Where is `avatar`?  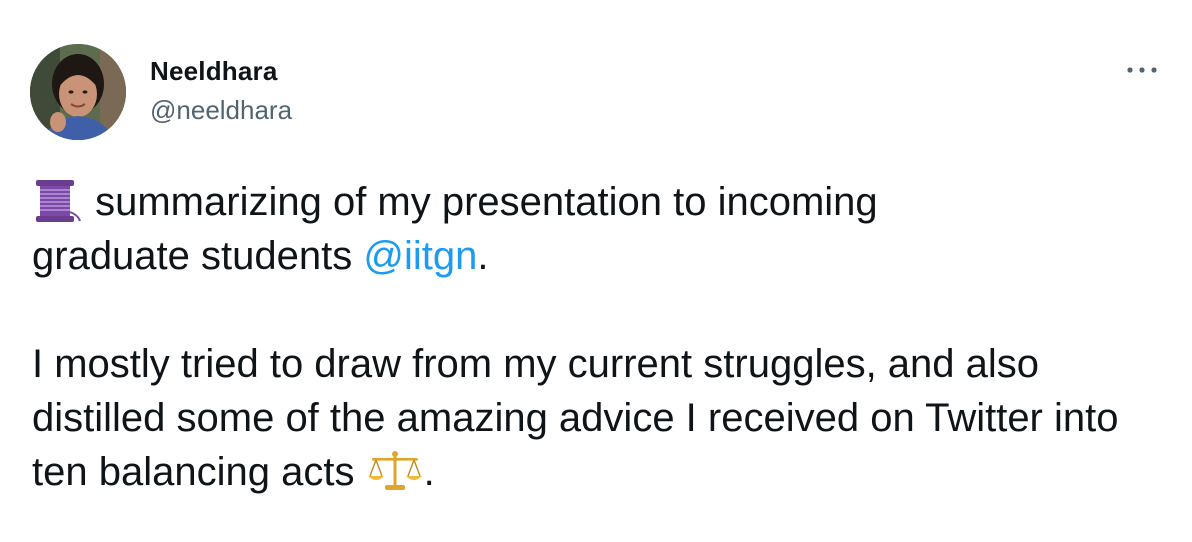 avatar is located at coordinates (78, 92).